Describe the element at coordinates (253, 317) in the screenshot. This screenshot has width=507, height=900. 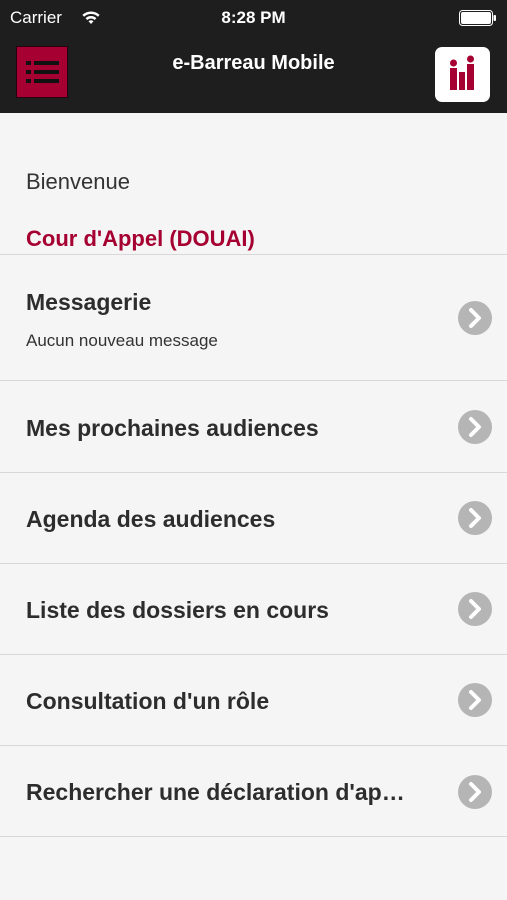
I see `menu-item-messagerie: Messagerie Aucun nouveau message` at that location.